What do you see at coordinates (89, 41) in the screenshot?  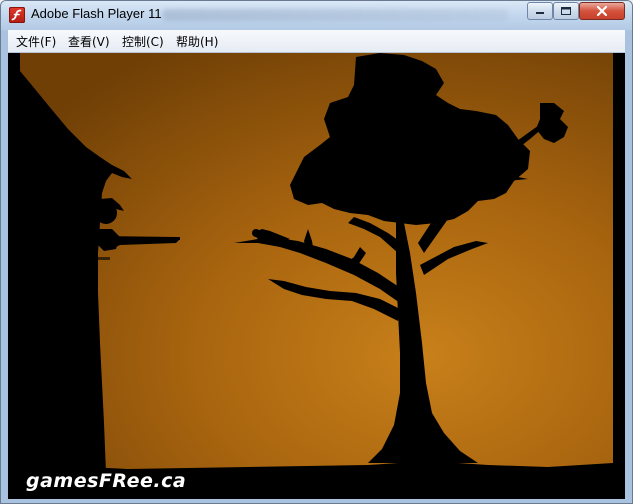 I see `menu-view: 查看(V)` at bounding box center [89, 41].